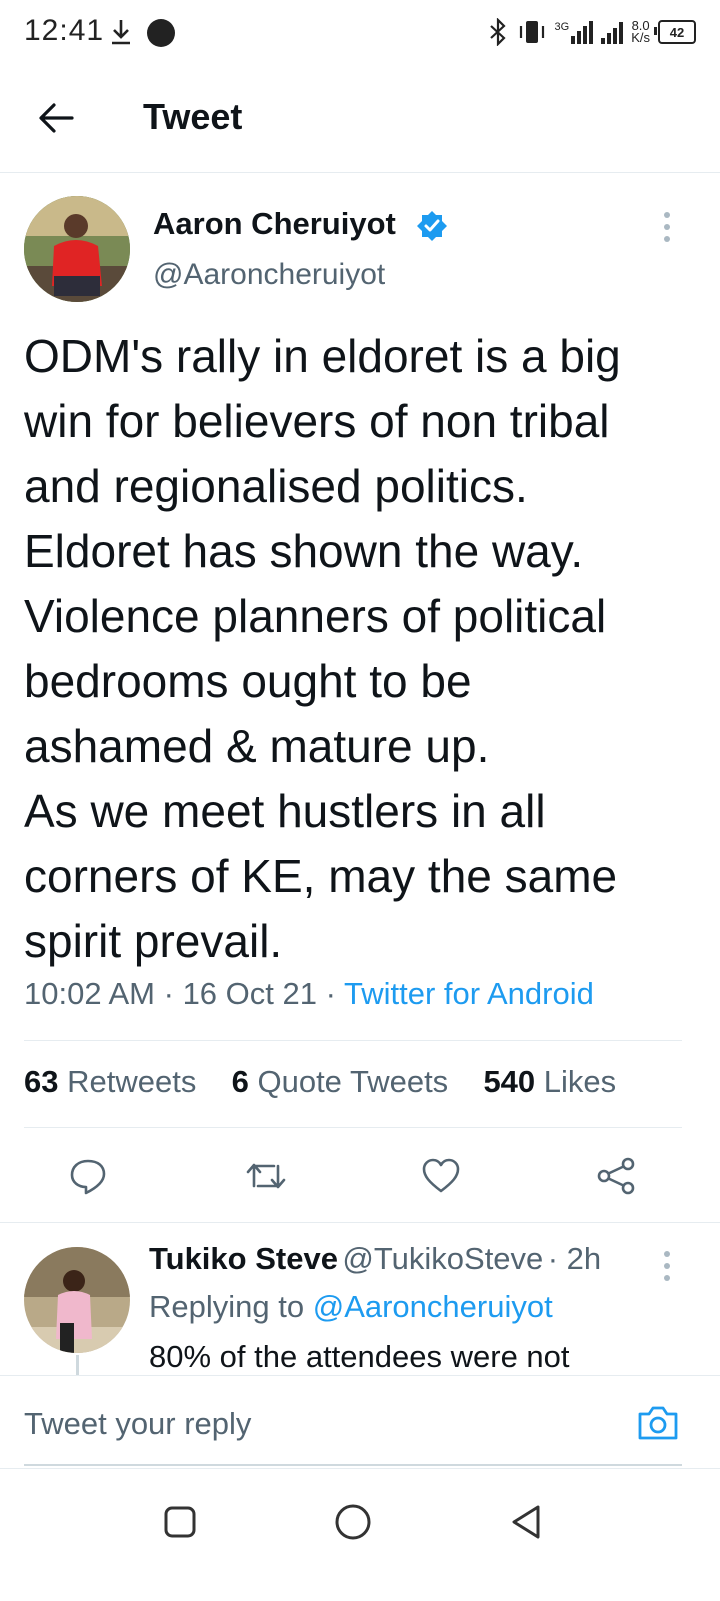 This screenshot has width=720, height=1601. I want to click on battery-icon: 42, so click(675, 32).